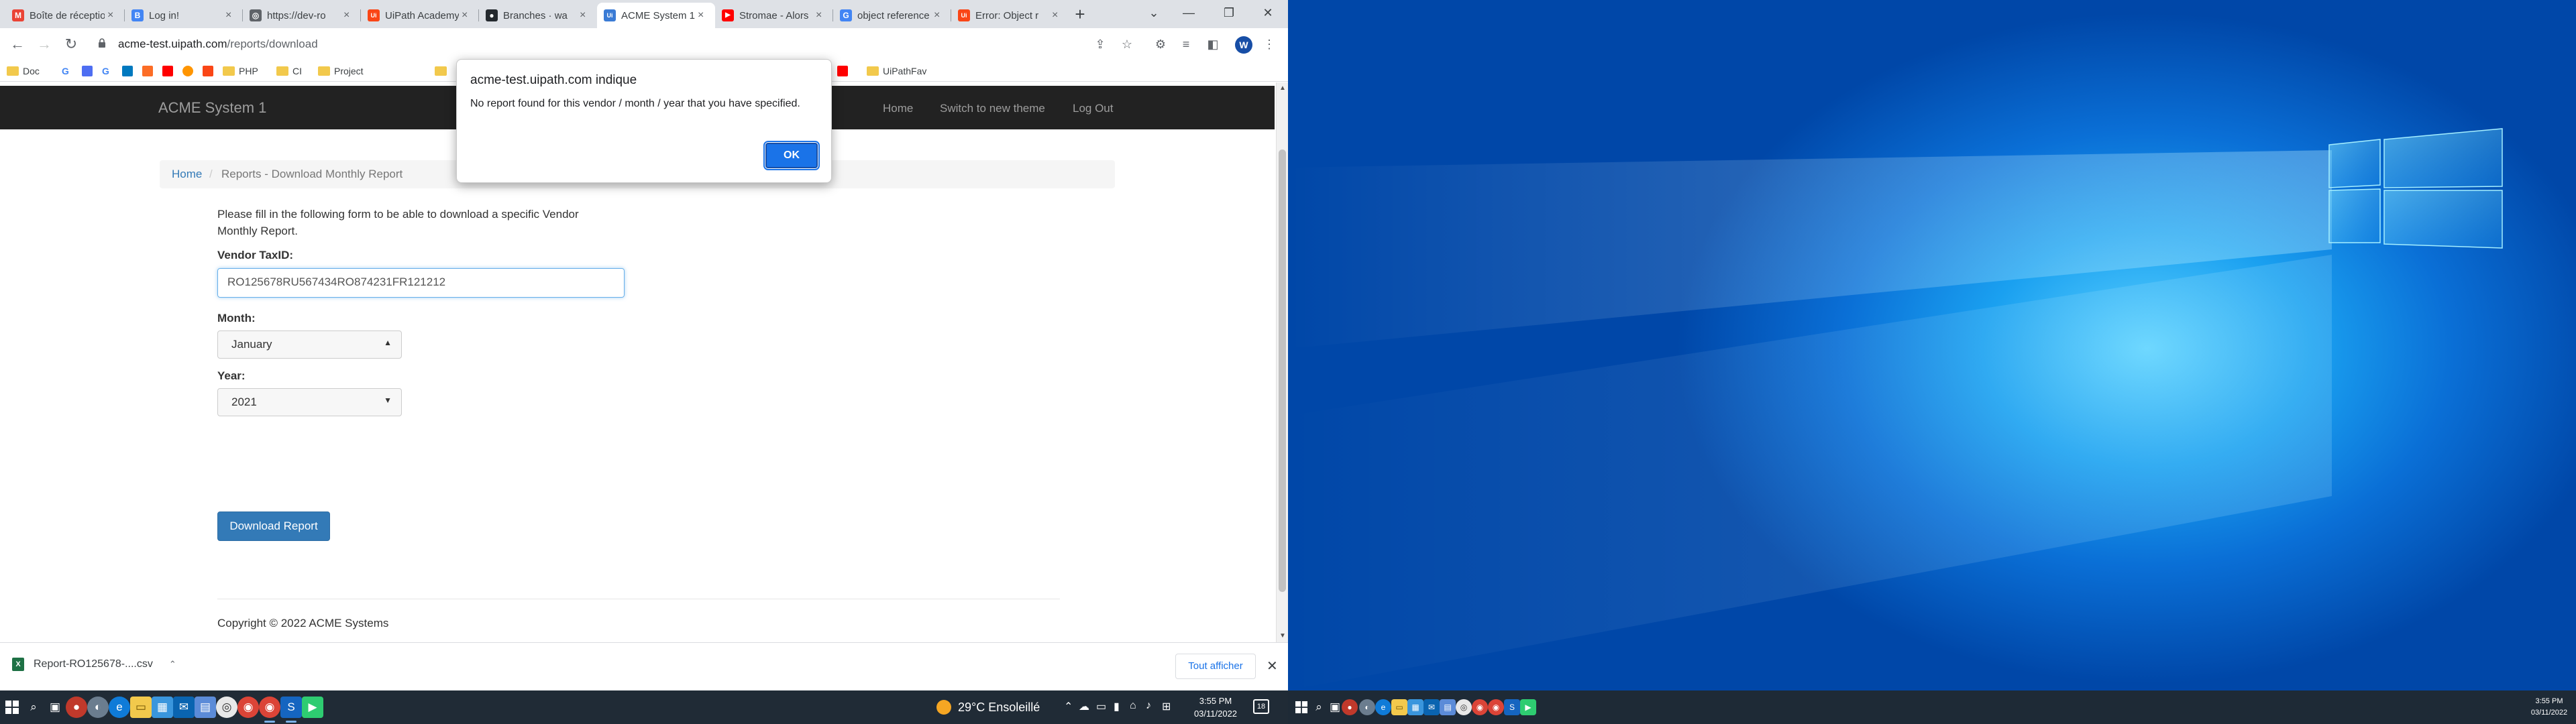 The width and height of the screenshot is (2576, 724). What do you see at coordinates (1080, 14) in the screenshot?
I see `new-tab-button: +` at bounding box center [1080, 14].